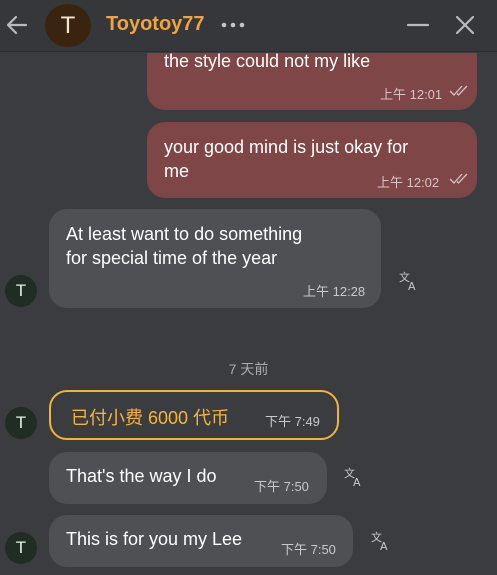  What do you see at coordinates (17, 25) in the screenshot?
I see `back-arrow-icon` at bounding box center [17, 25].